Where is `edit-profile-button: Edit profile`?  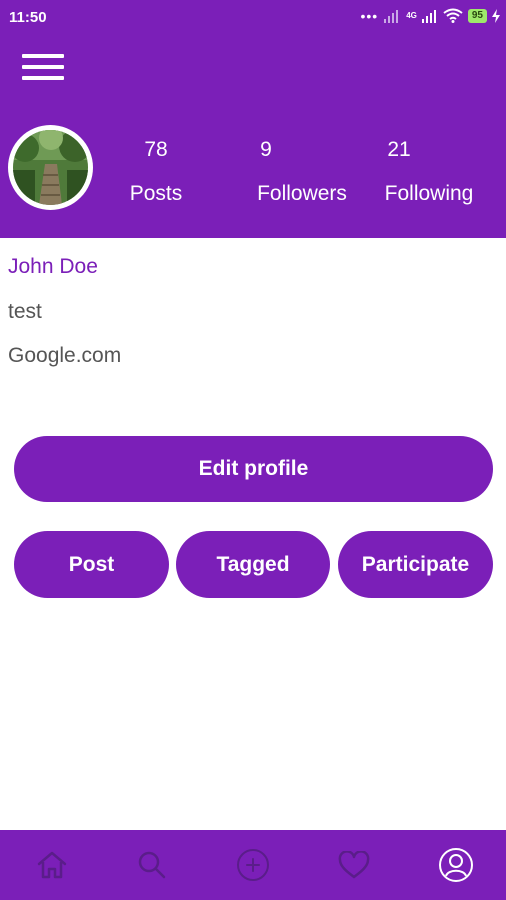 edit-profile-button: Edit profile is located at coordinates (253, 469).